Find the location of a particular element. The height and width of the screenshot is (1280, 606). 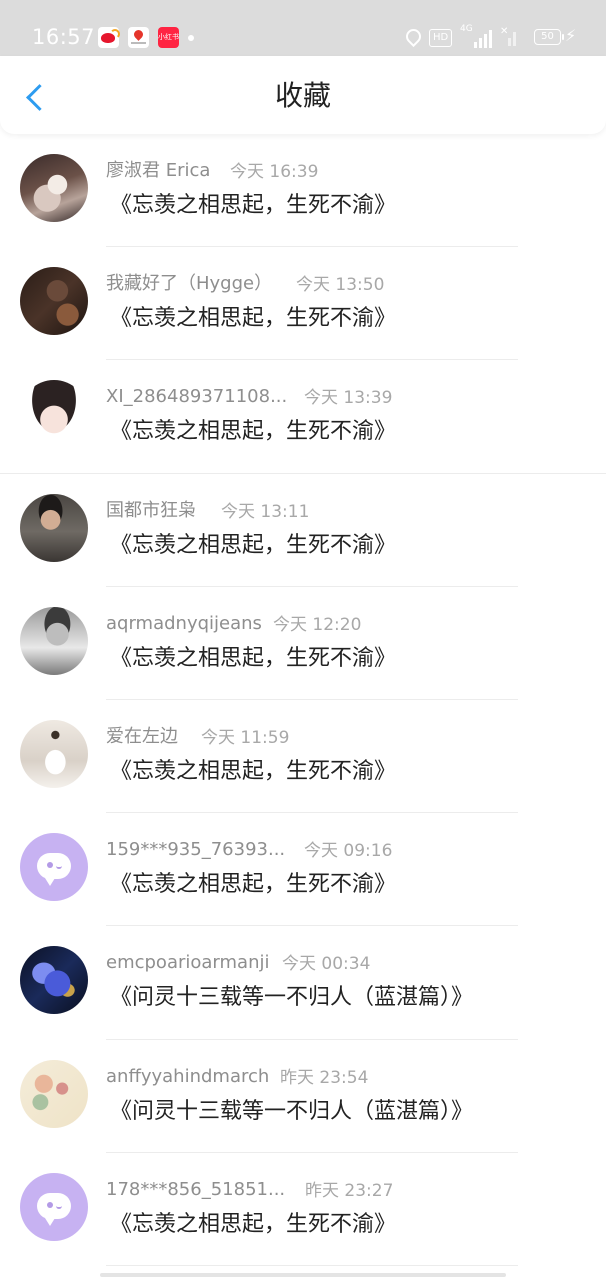

timestamp: 今天 13:11 is located at coordinates (265, 511).